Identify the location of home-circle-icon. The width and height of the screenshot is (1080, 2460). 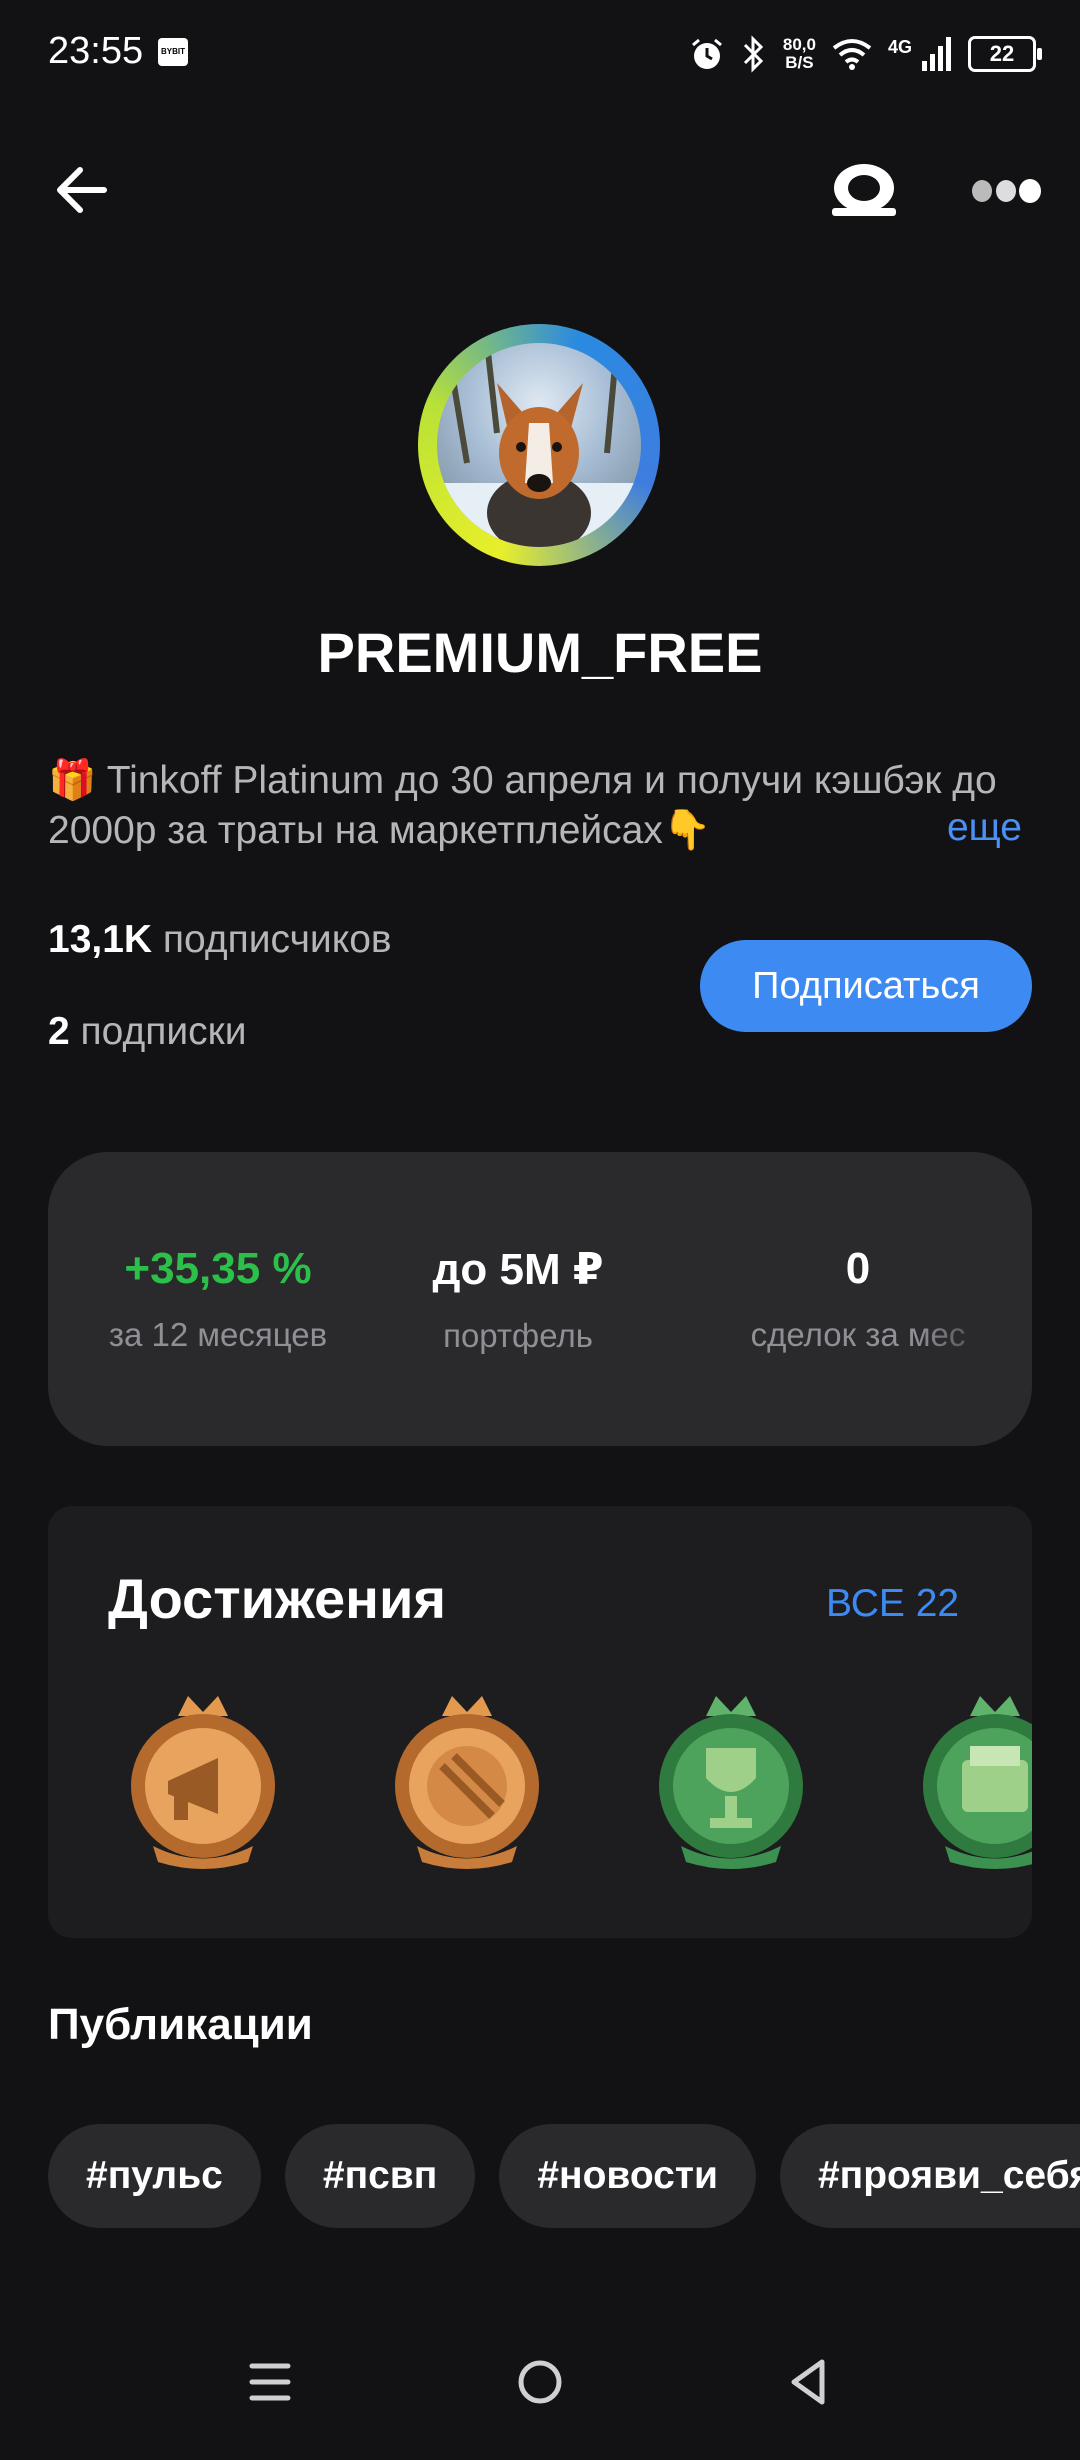
(540, 2382).